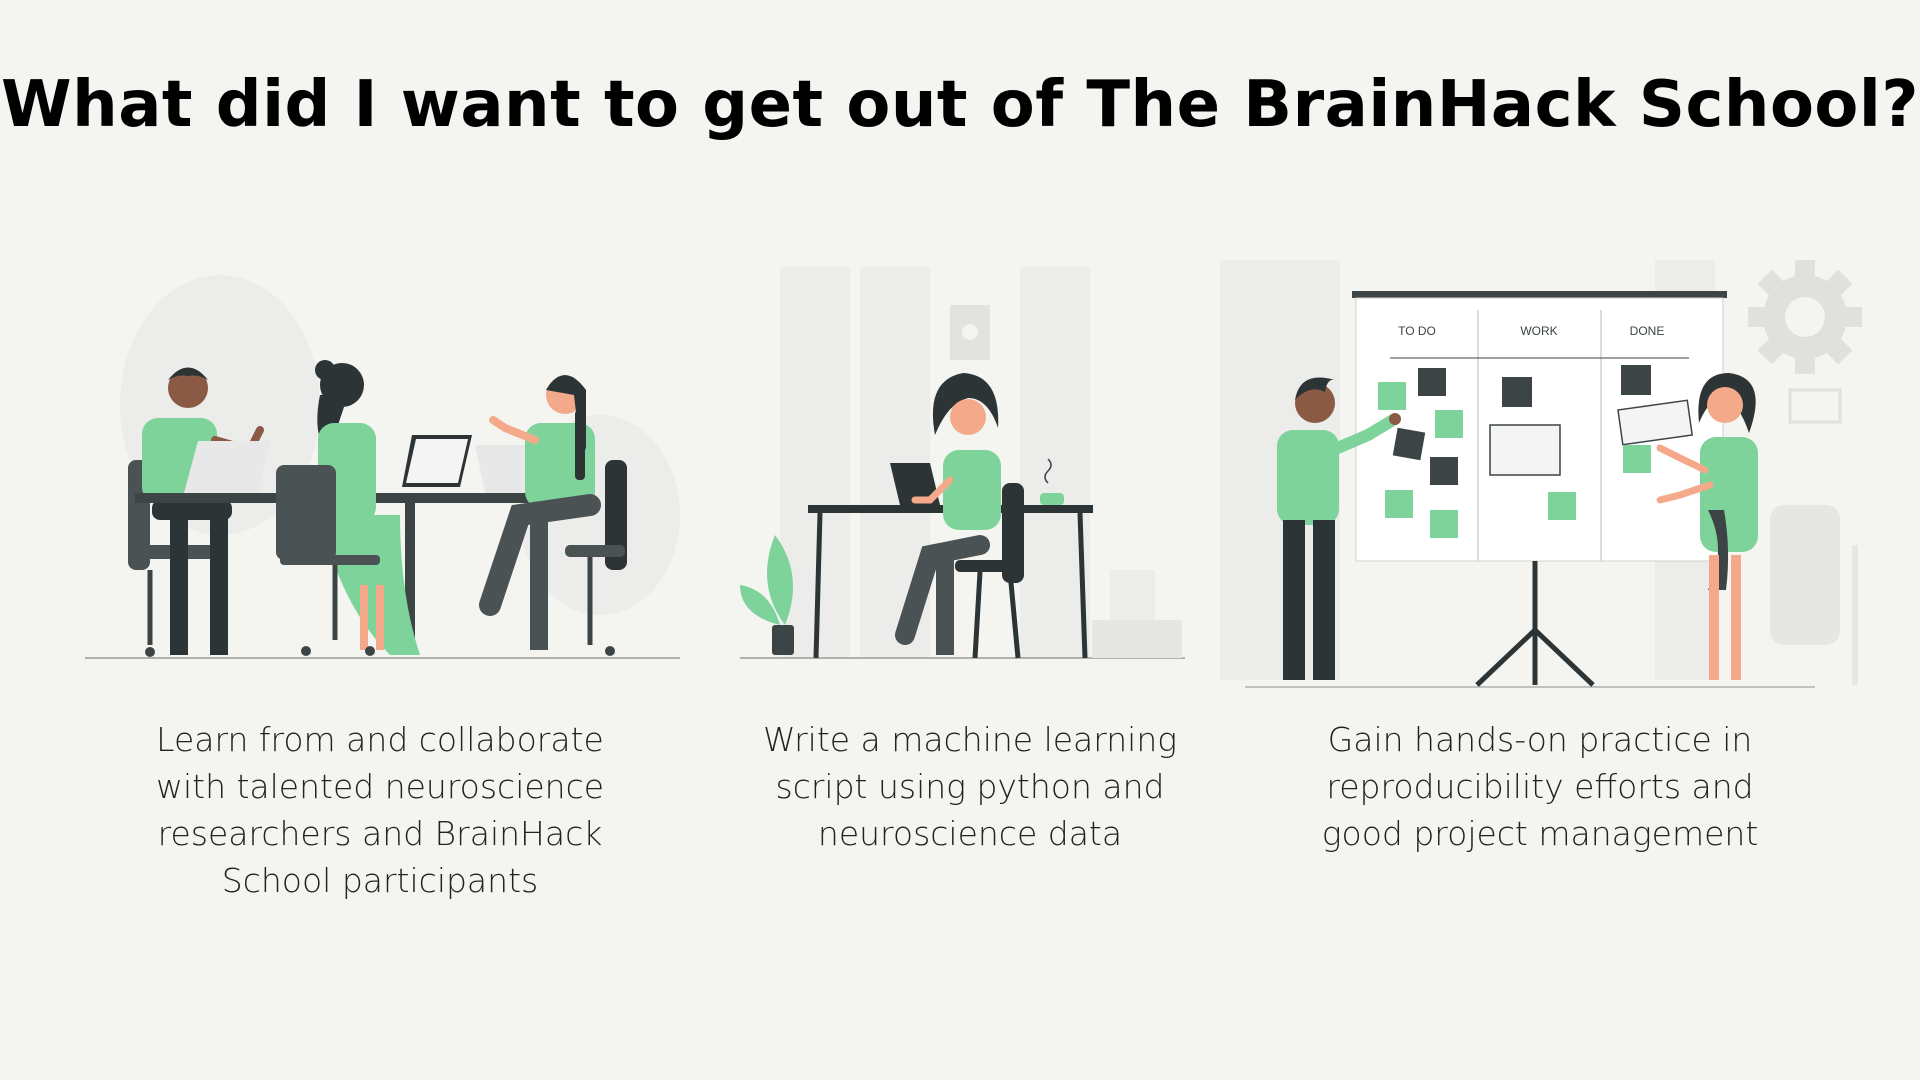 This screenshot has width=1920, height=1080. I want to click on caption-line: researchers and BrainHack, so click(380, 833).